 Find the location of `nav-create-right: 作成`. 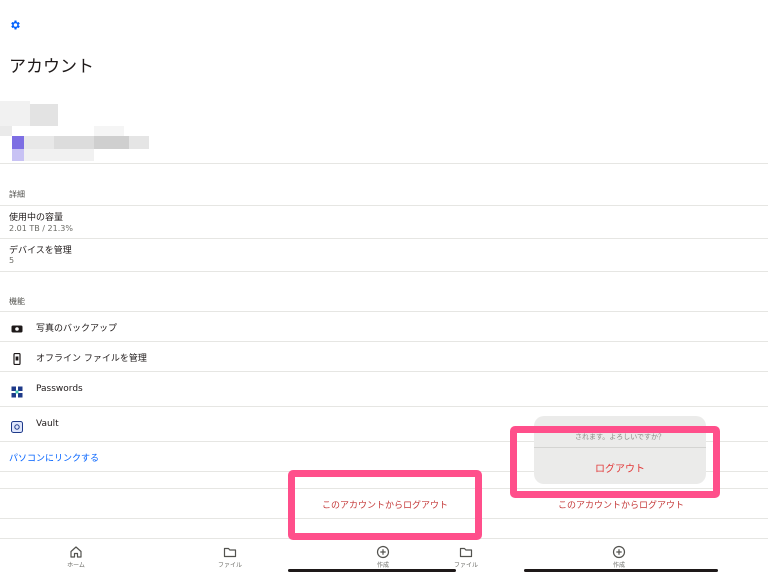

nav-create-right: 作成 is located at coordinates (619, 556).